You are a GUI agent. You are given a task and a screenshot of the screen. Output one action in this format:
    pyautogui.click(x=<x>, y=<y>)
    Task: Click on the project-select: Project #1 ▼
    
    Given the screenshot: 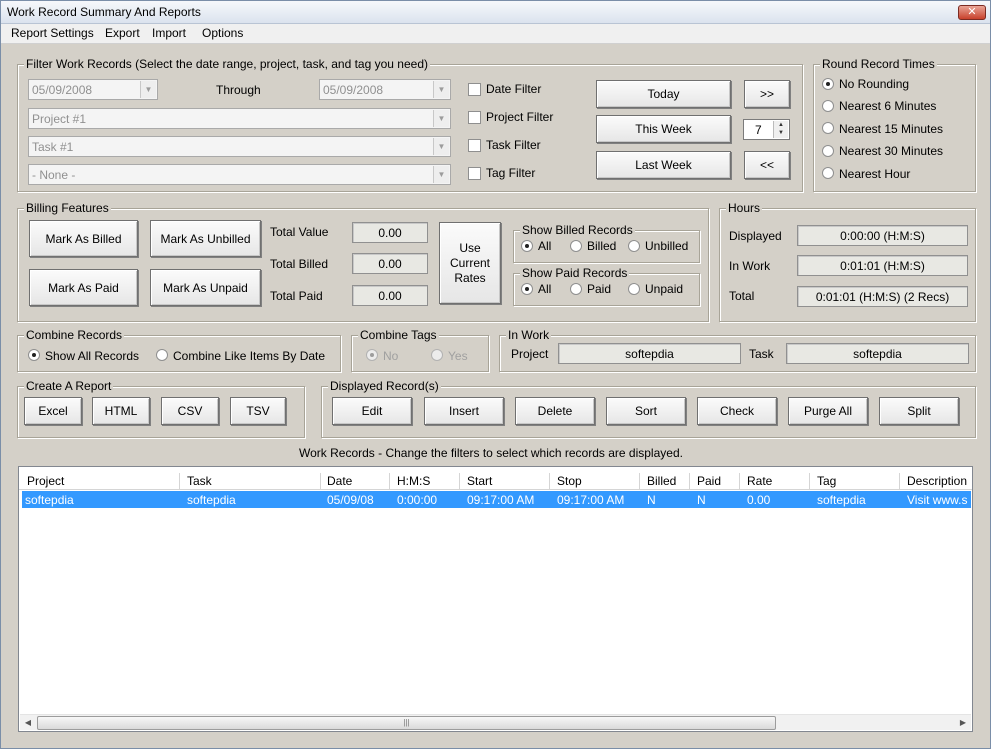 What is the action you would take?
    pyautogui.click(x=239, y=118)
    